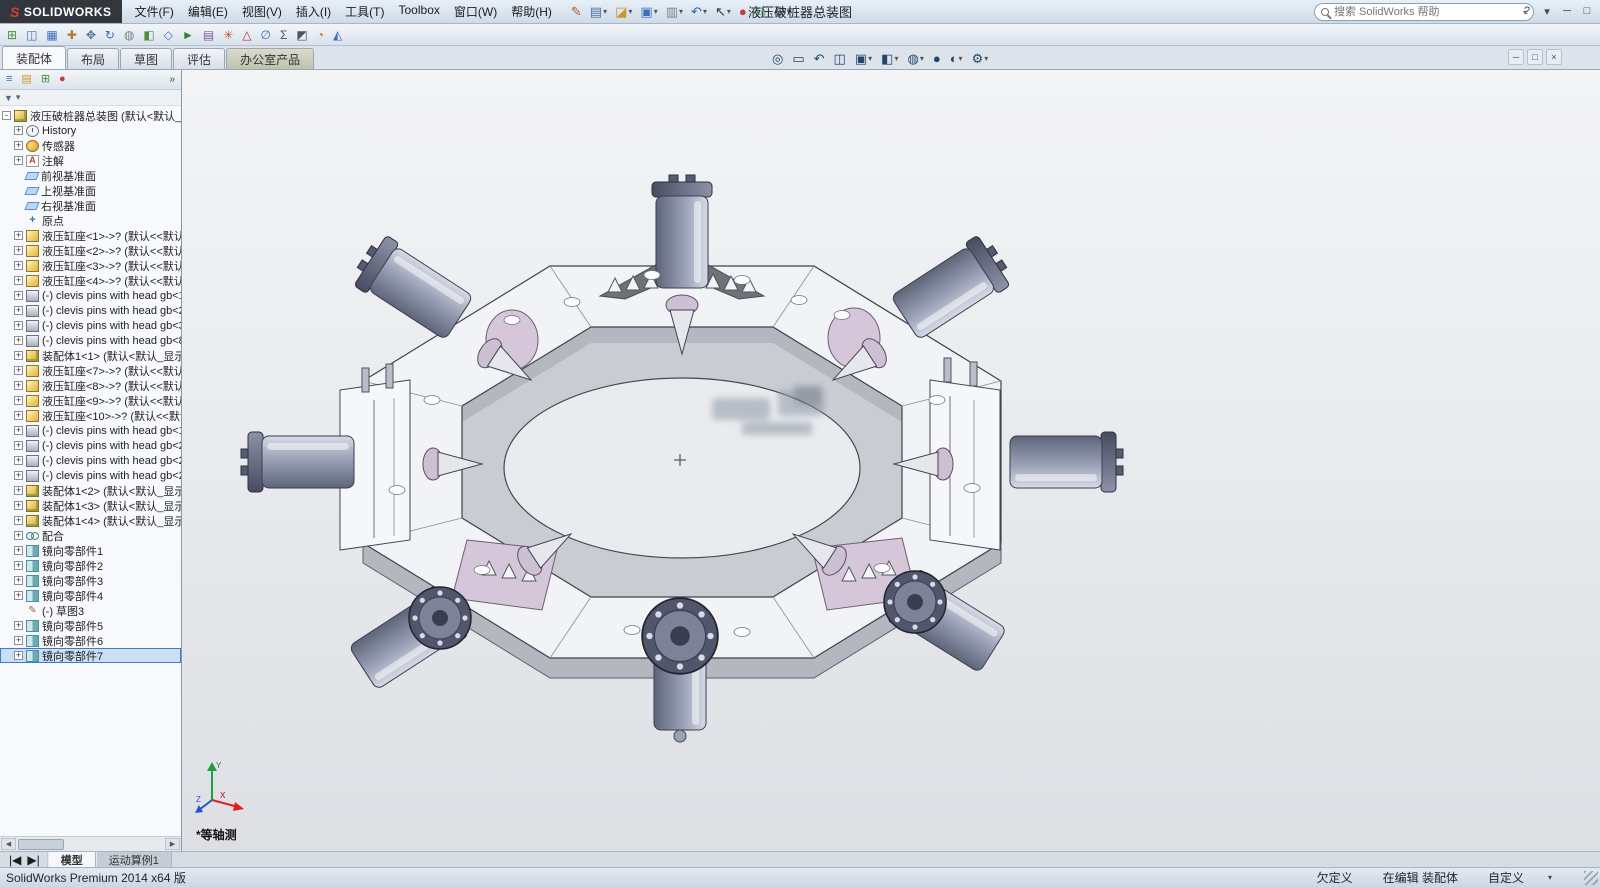  I want to click on tree-item: + 装配体1<2> (默认<默认_显示状, so click(90, 490).